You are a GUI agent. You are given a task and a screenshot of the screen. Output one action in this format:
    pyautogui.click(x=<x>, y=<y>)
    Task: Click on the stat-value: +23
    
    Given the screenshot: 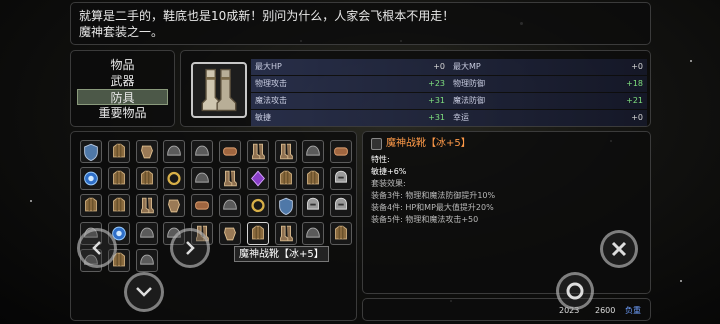 What is the action you would take?
    pyautogui.click(x=436, y=83)
    